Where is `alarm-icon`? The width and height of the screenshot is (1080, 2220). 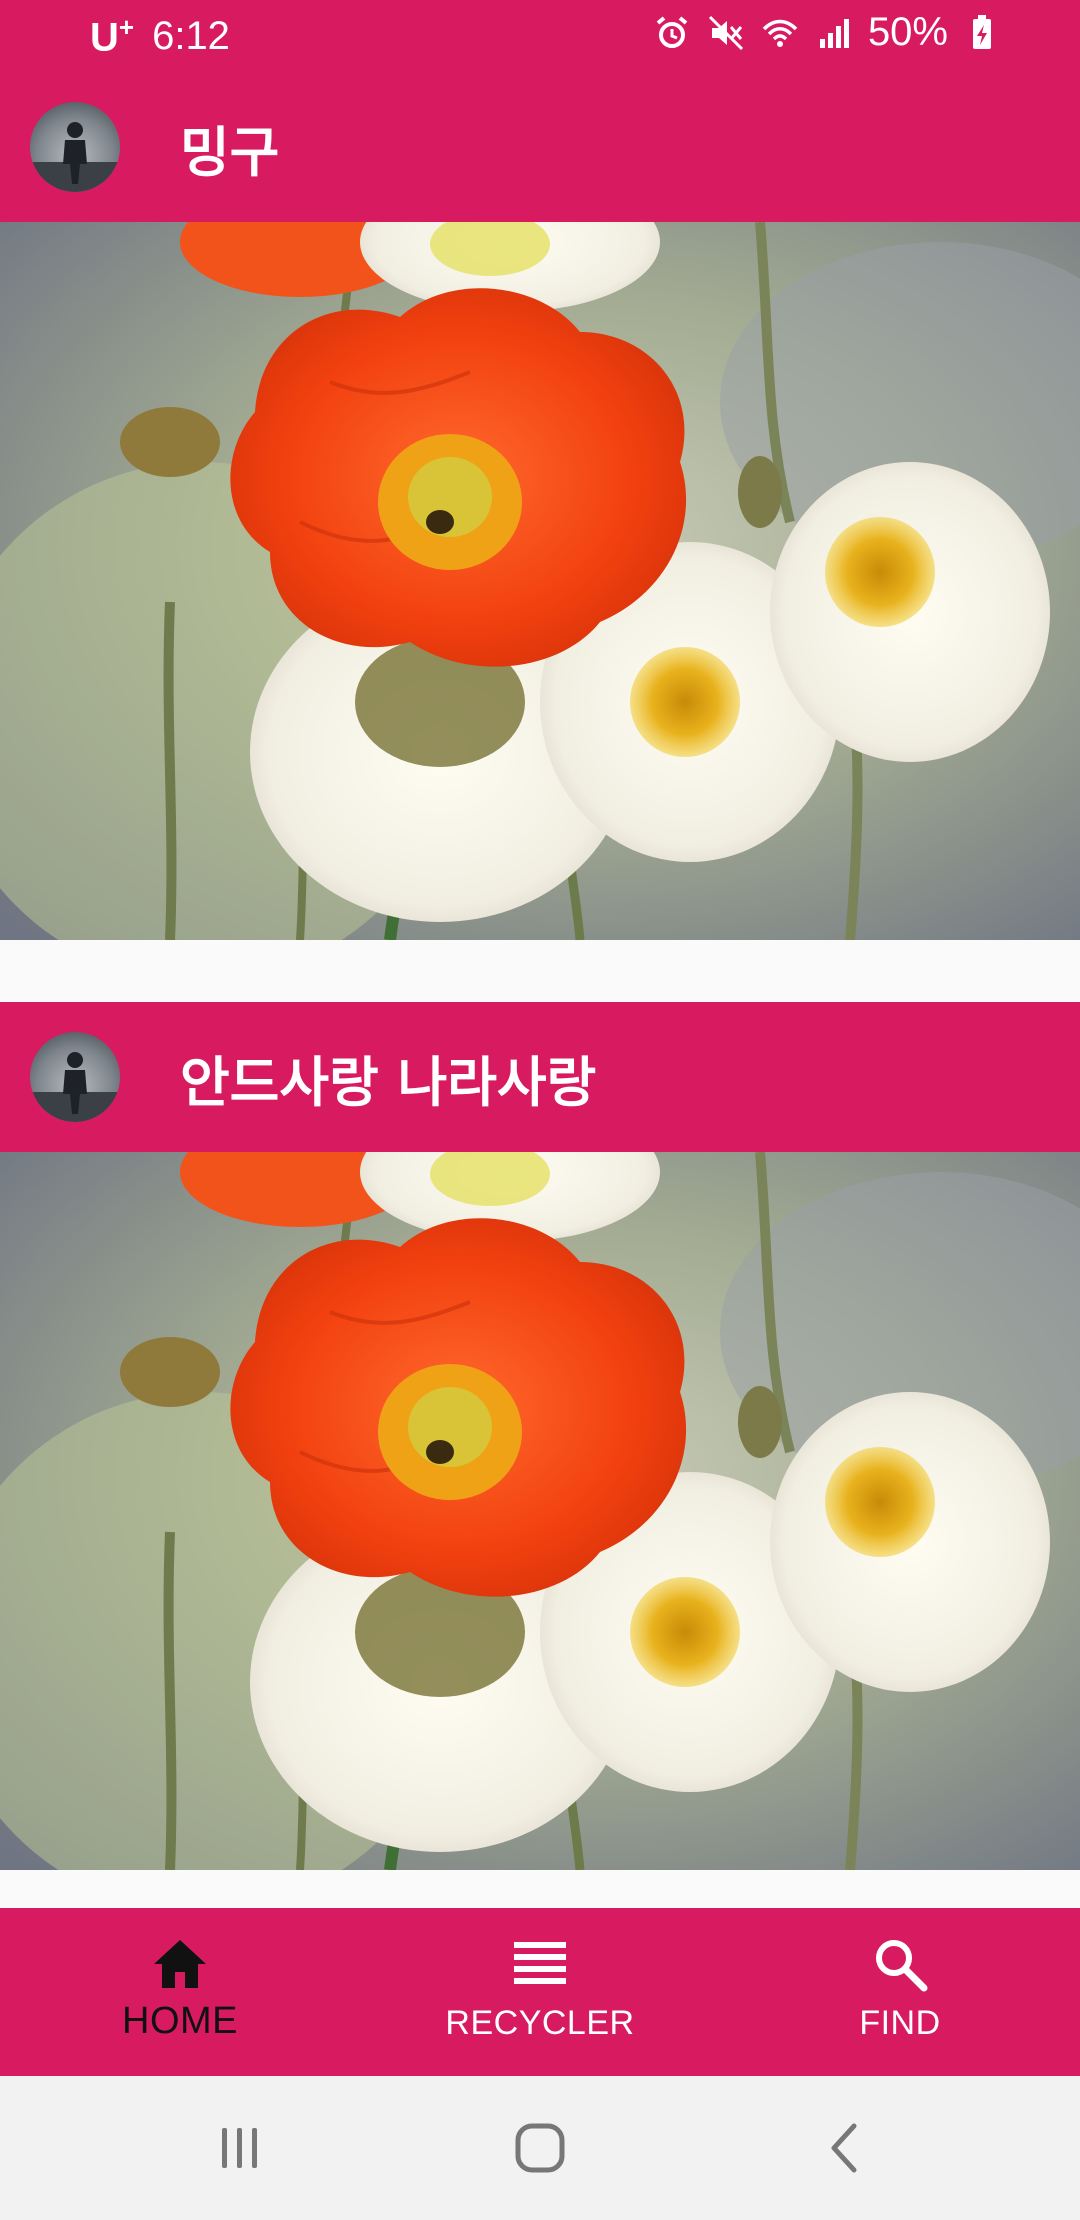 alarm-icon is located at coordinates (672, 33).